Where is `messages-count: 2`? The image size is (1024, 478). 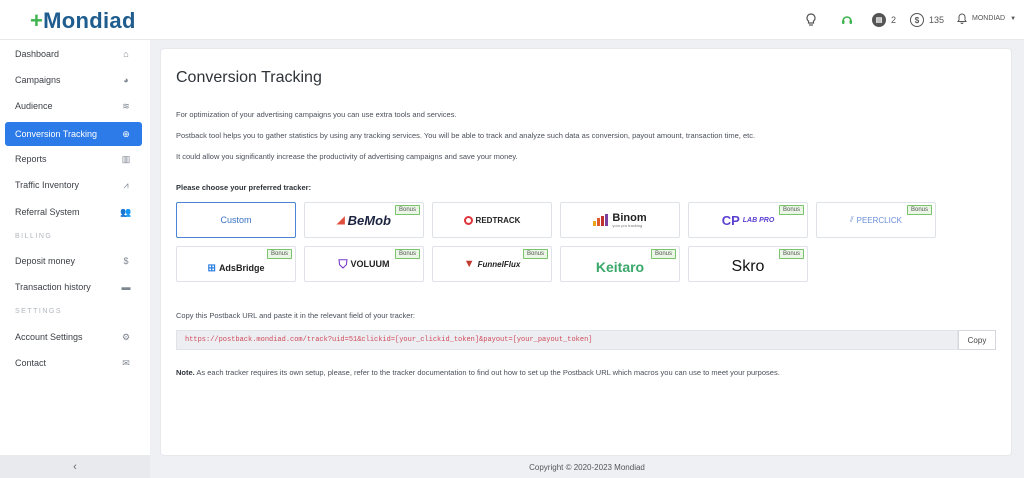
messages-count: 2 is located at coordinates (894, 20).